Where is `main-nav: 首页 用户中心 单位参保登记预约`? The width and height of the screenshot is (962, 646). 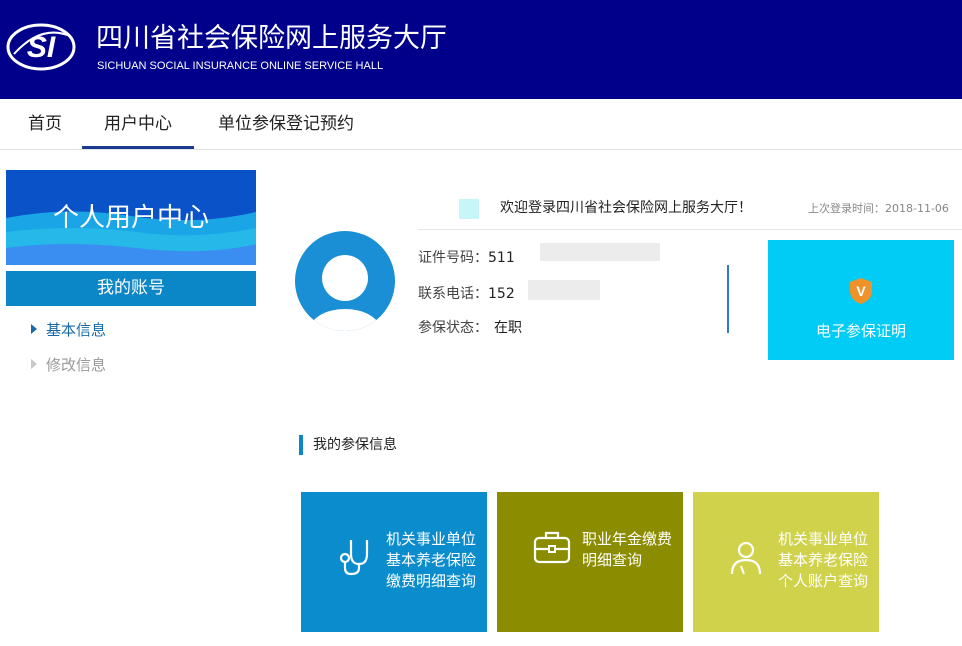
main-nav: 首页 用户中心 单位参保登记预约 is located at coordinates (481, 124).